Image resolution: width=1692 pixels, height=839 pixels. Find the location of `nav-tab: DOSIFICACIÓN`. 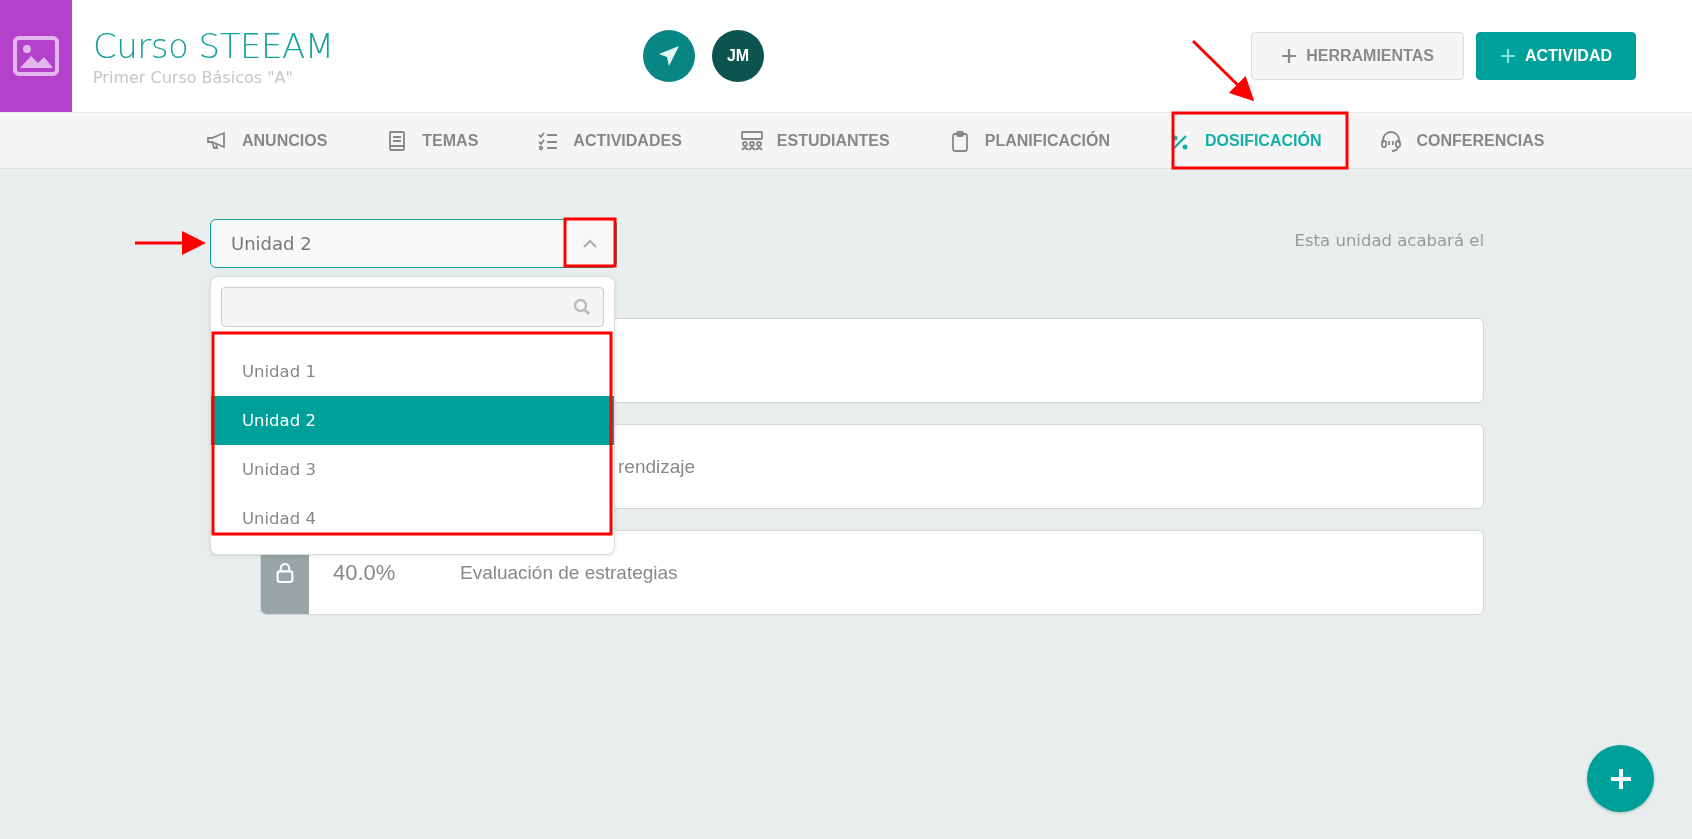

nav-tab: DOSIFICACIÓN is located at coordinates (1245, 140).